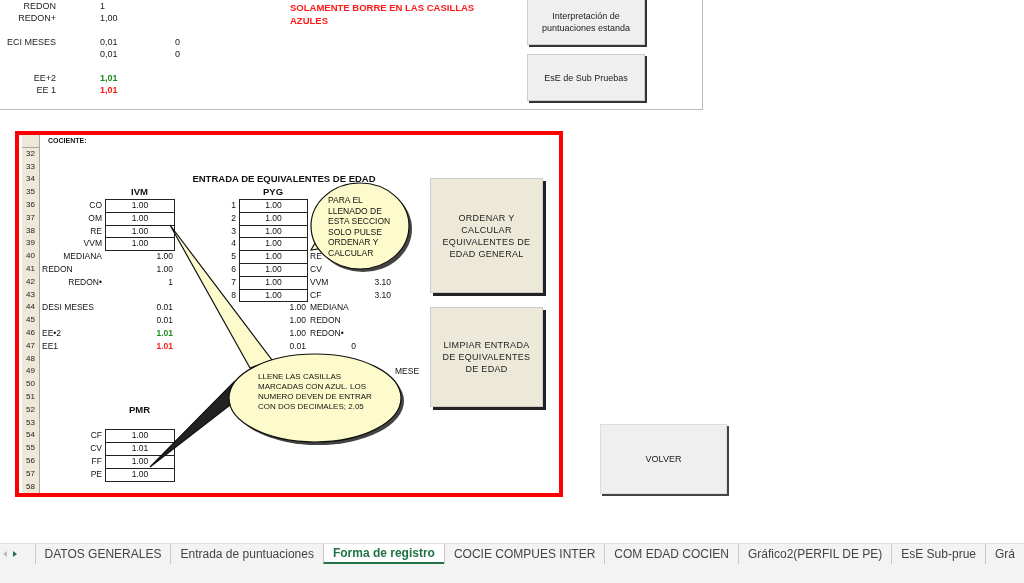 The width and height of the screenshot is (1024, 583). What do you see at coordinates (96, 474) in the screenshot?
I see `sheet-cell-text: PE` at bounding box center [96, 474].